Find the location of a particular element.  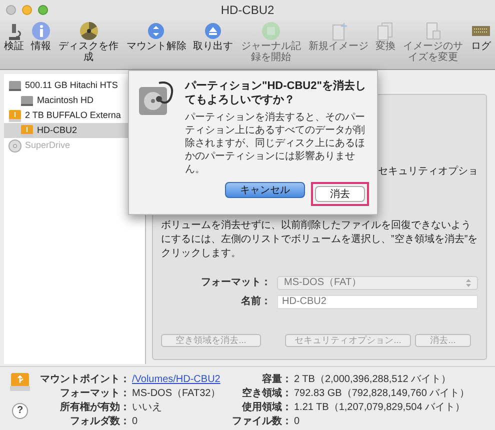

dialog-message: パーティションを消去すると、そのパーティション上にあるすべてのデータが削除されますが、同じディスク上にあるほかのパーティションには影響ありません。 is located at coordinates (275, 143).